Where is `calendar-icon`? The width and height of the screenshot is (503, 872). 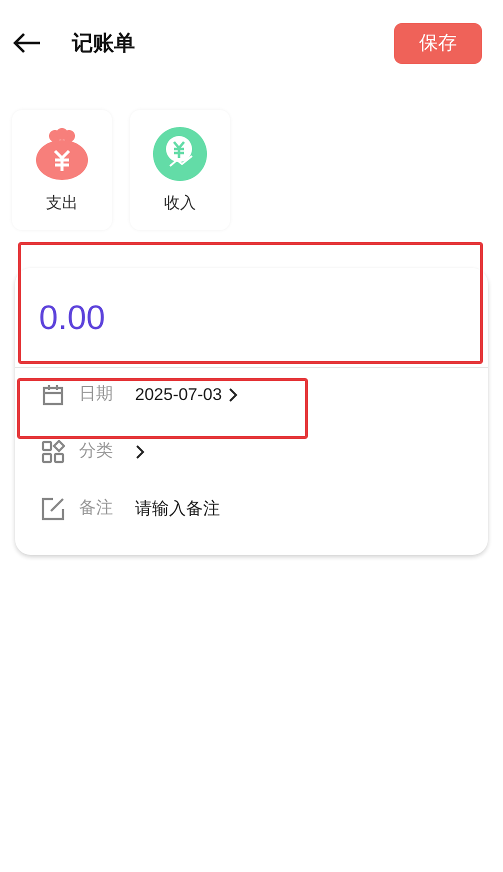 calendar-icon is located at coordinates (53, 394).